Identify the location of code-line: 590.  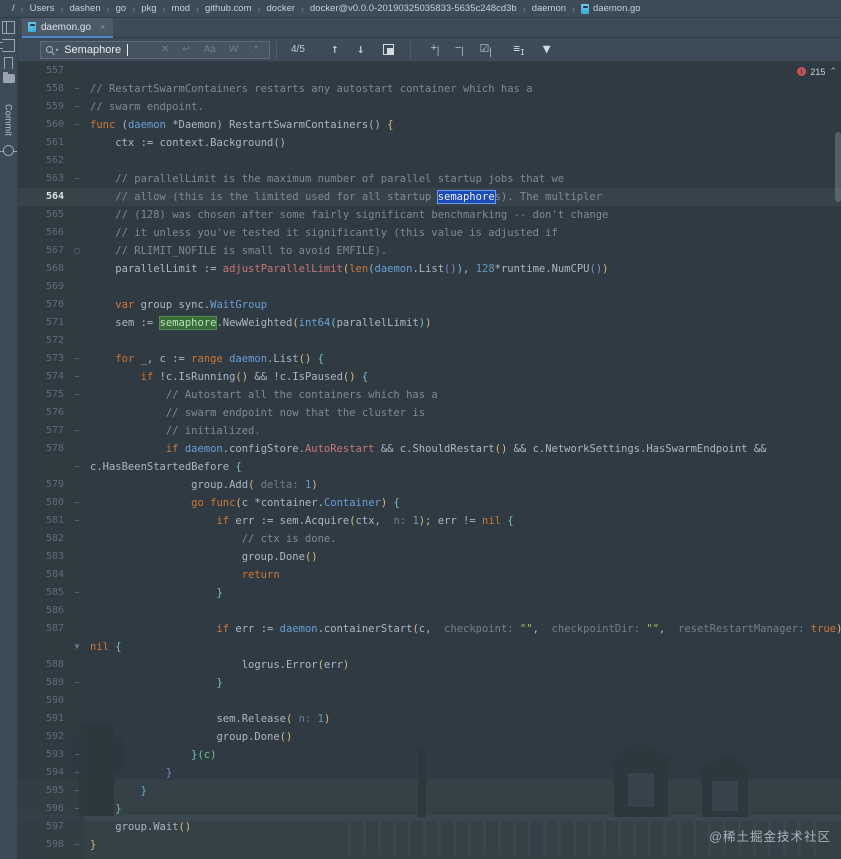
(429, 701).